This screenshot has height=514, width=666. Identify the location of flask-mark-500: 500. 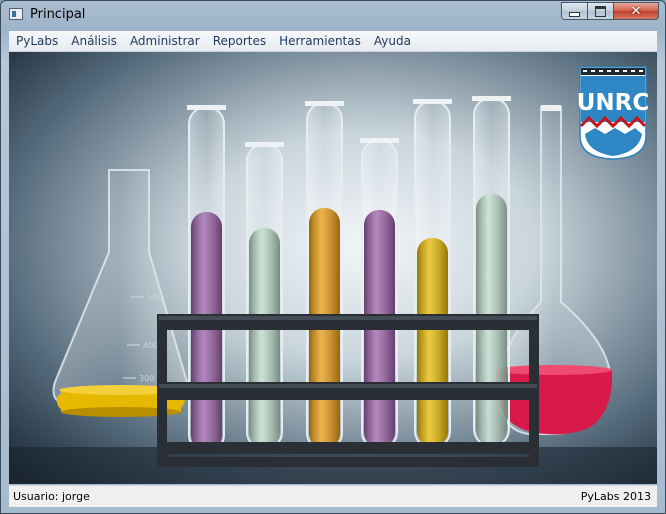
(154, 297).